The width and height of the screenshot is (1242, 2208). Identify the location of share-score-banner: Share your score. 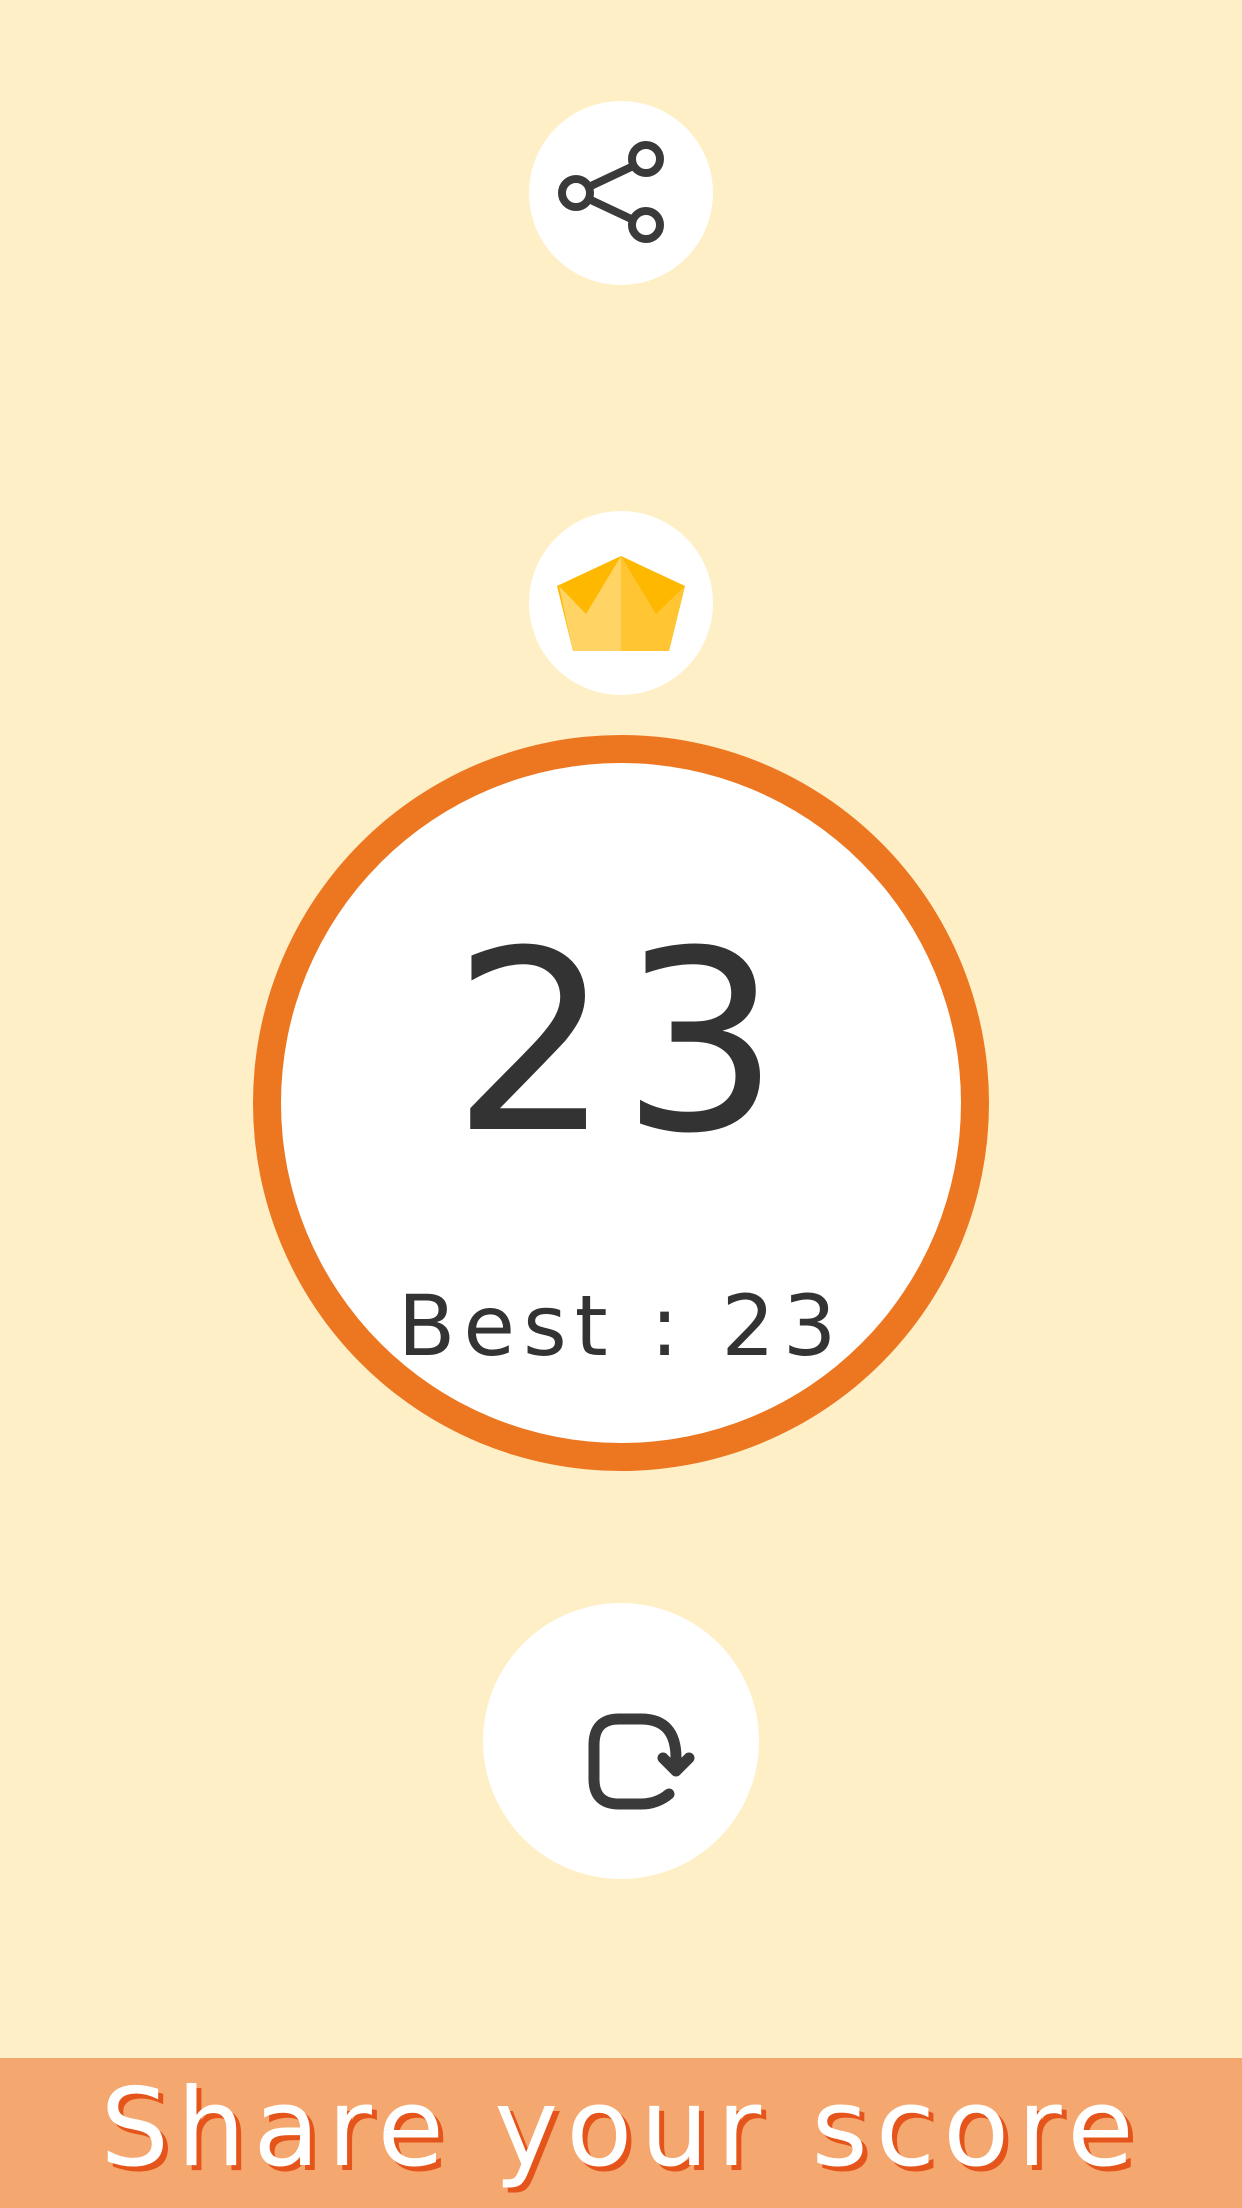
(621, 2133).